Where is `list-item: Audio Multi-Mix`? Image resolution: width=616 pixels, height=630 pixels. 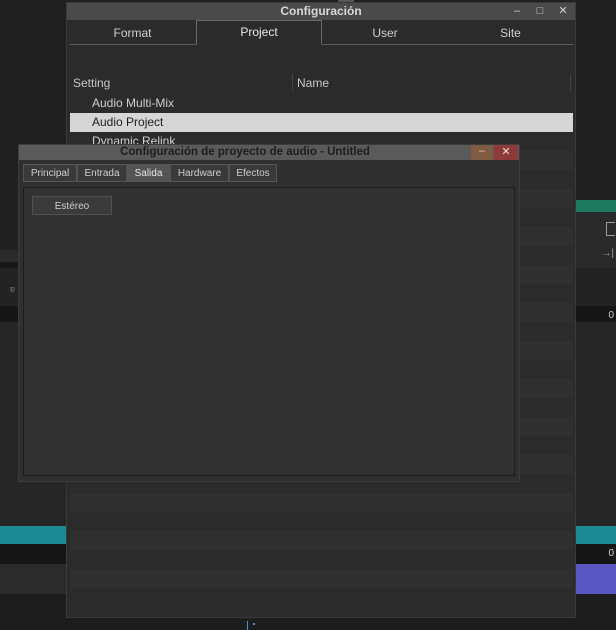 list-item: Audio Multi-Mix is located at coordinates (321, 103).